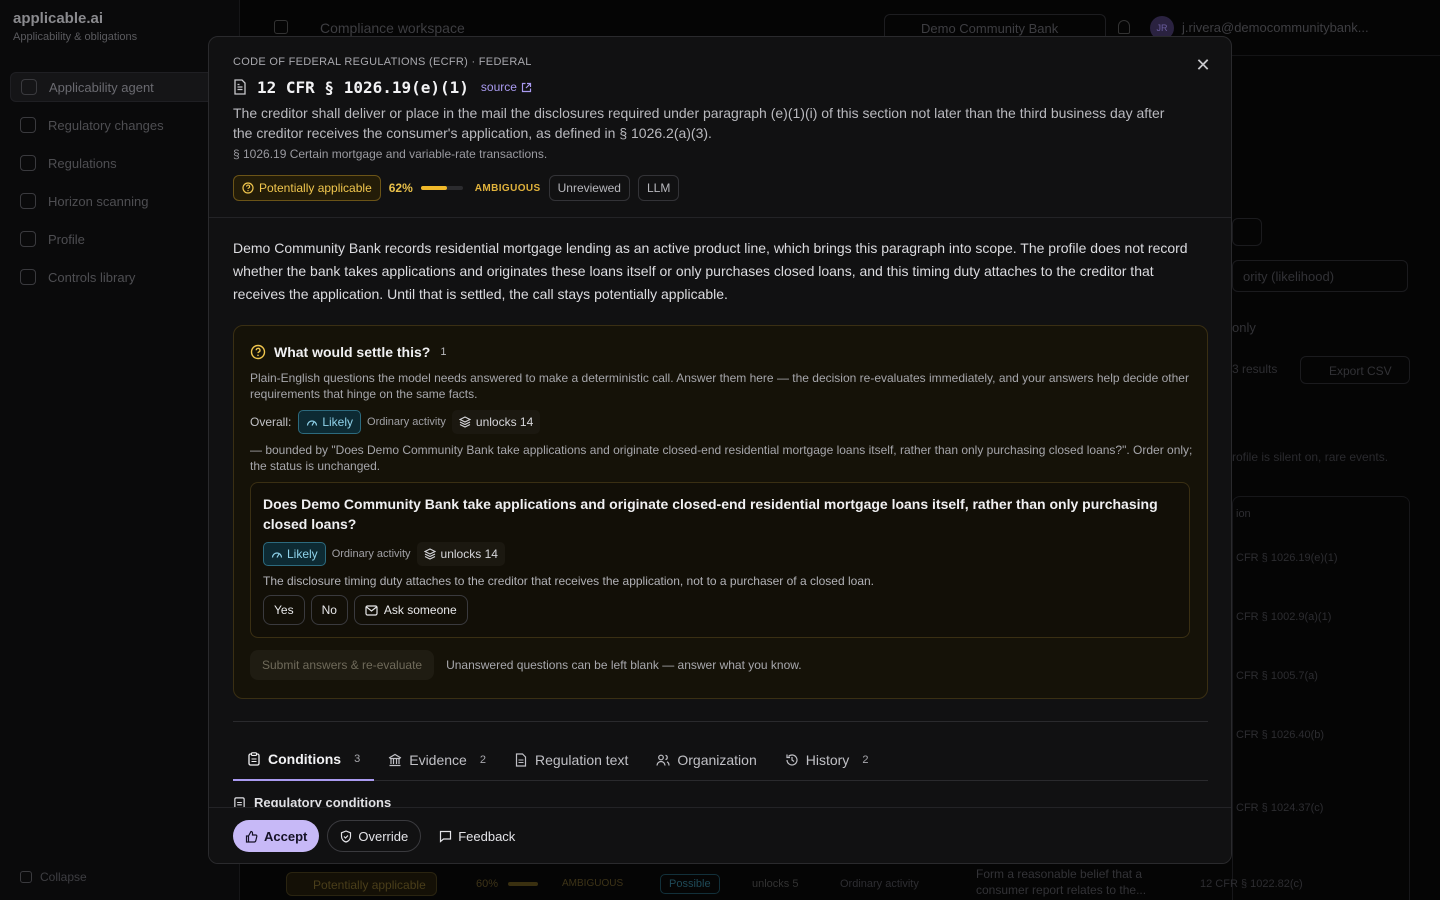 This screenshot has height=900, width=1440. Describe the element at coordinates (1243, 514) in the screenshot. I see `table-header: ion` at that location.